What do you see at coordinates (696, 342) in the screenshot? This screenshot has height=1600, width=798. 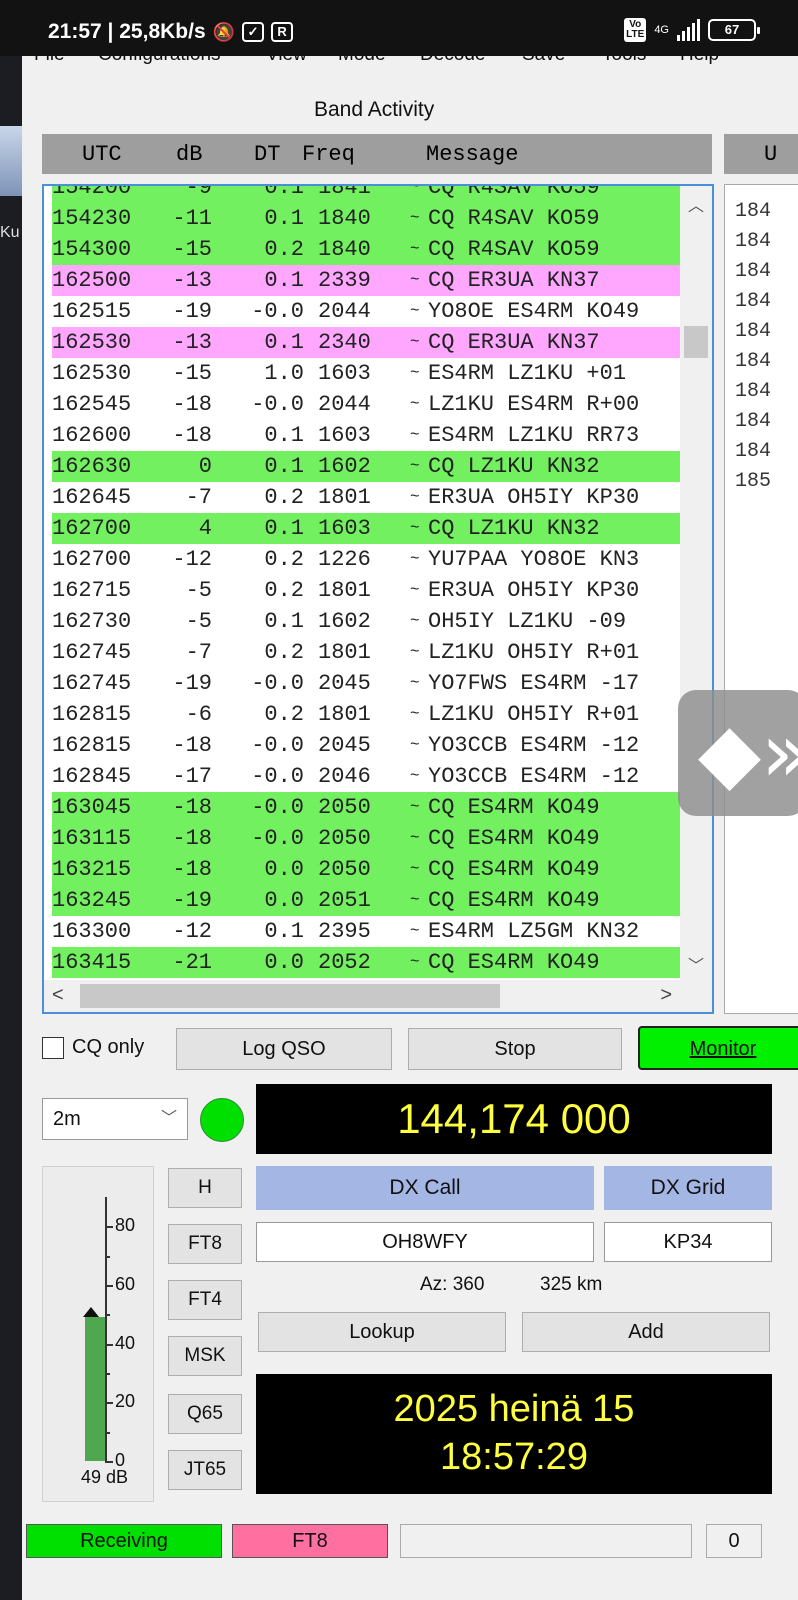 I see `scroll-thumb` at bounding box center [696, 342].